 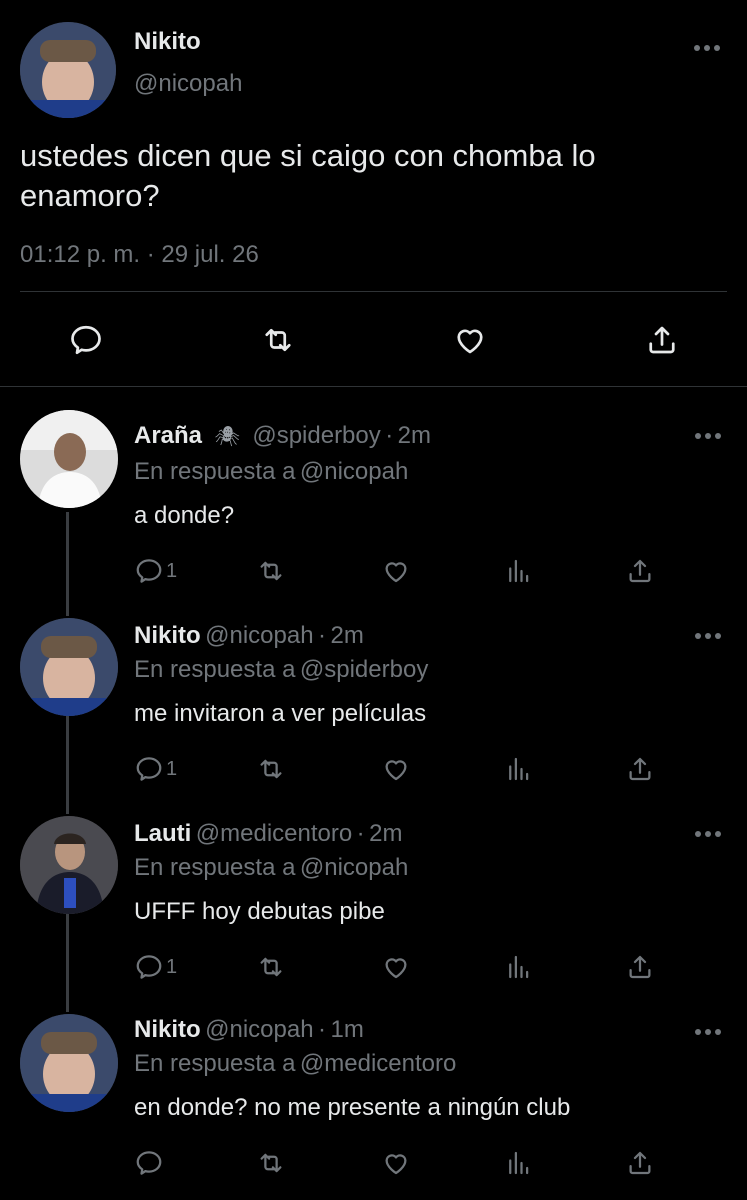 I want to click on author-avatar, so click(x=68, y=70).